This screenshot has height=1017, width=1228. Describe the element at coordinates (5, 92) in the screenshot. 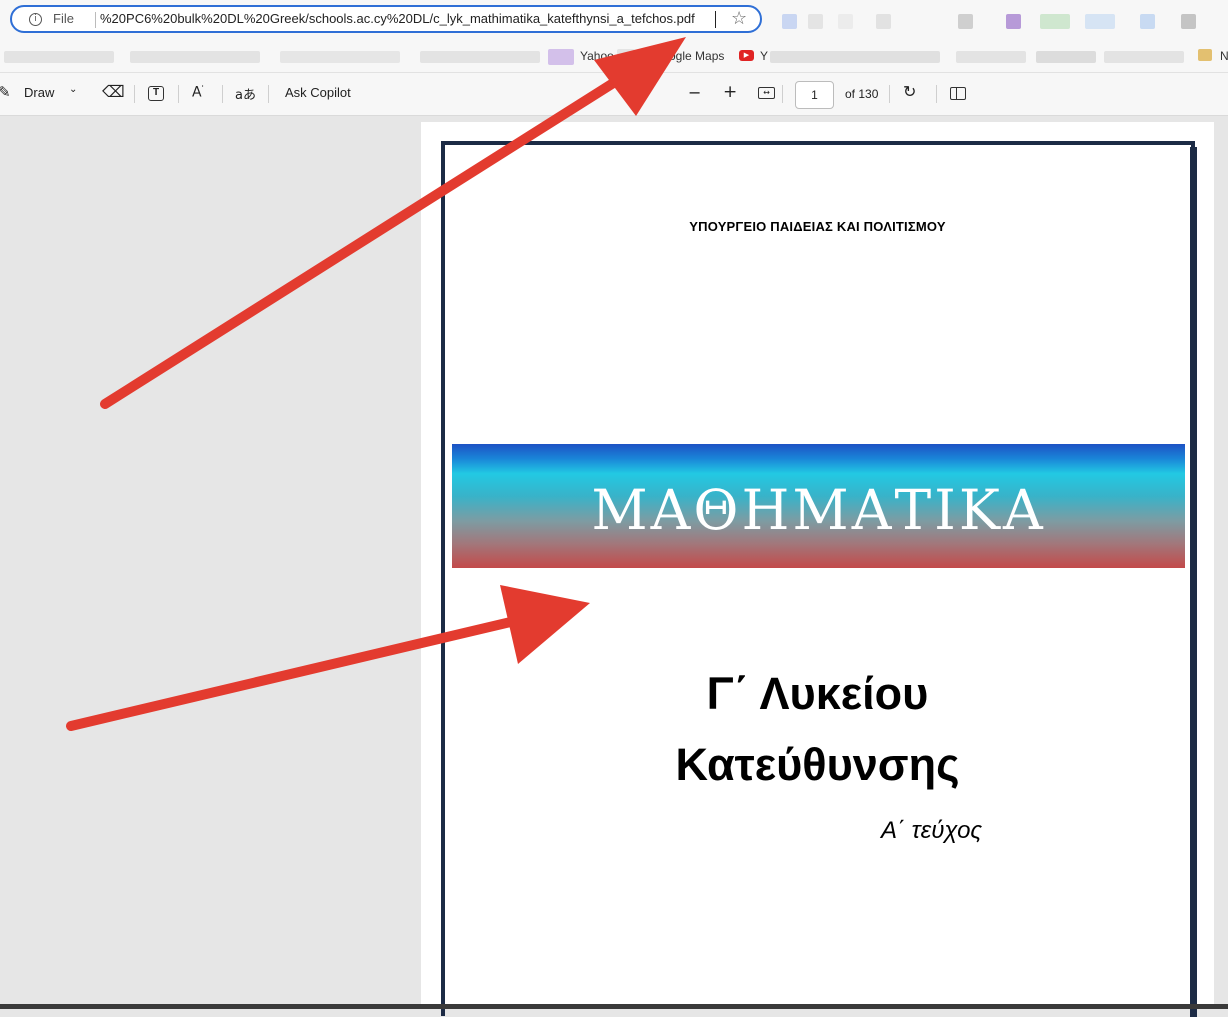

I see `draw-icon: ✎` at that location.